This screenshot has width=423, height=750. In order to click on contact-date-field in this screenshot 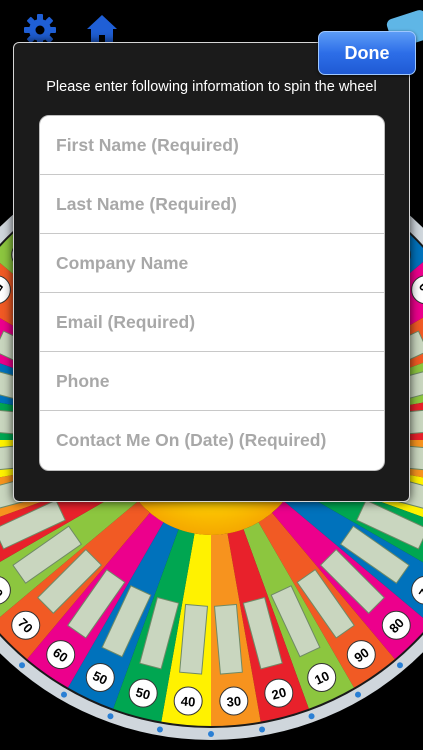, I will do `click(212, 440)`.